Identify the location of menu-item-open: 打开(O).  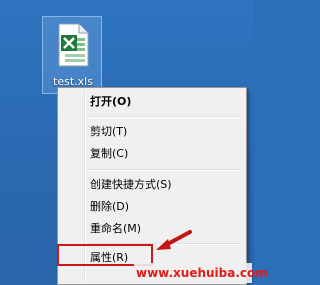
(152, 102).